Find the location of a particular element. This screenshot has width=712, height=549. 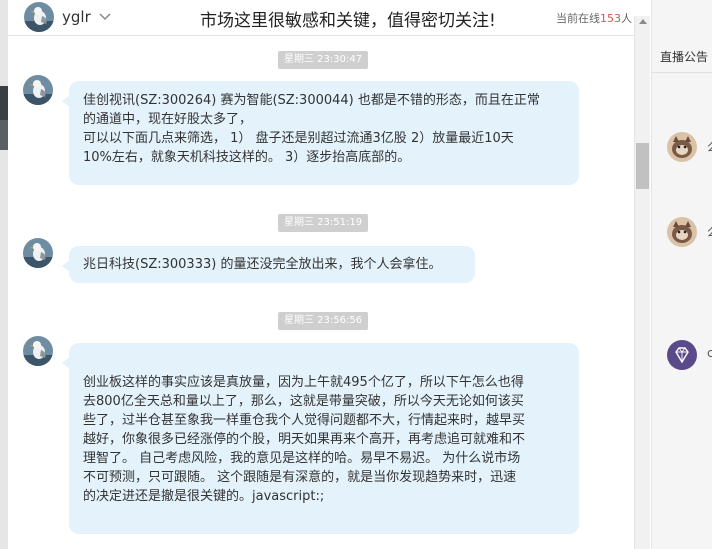

diamond-icon is located at coordinates (682, 355).